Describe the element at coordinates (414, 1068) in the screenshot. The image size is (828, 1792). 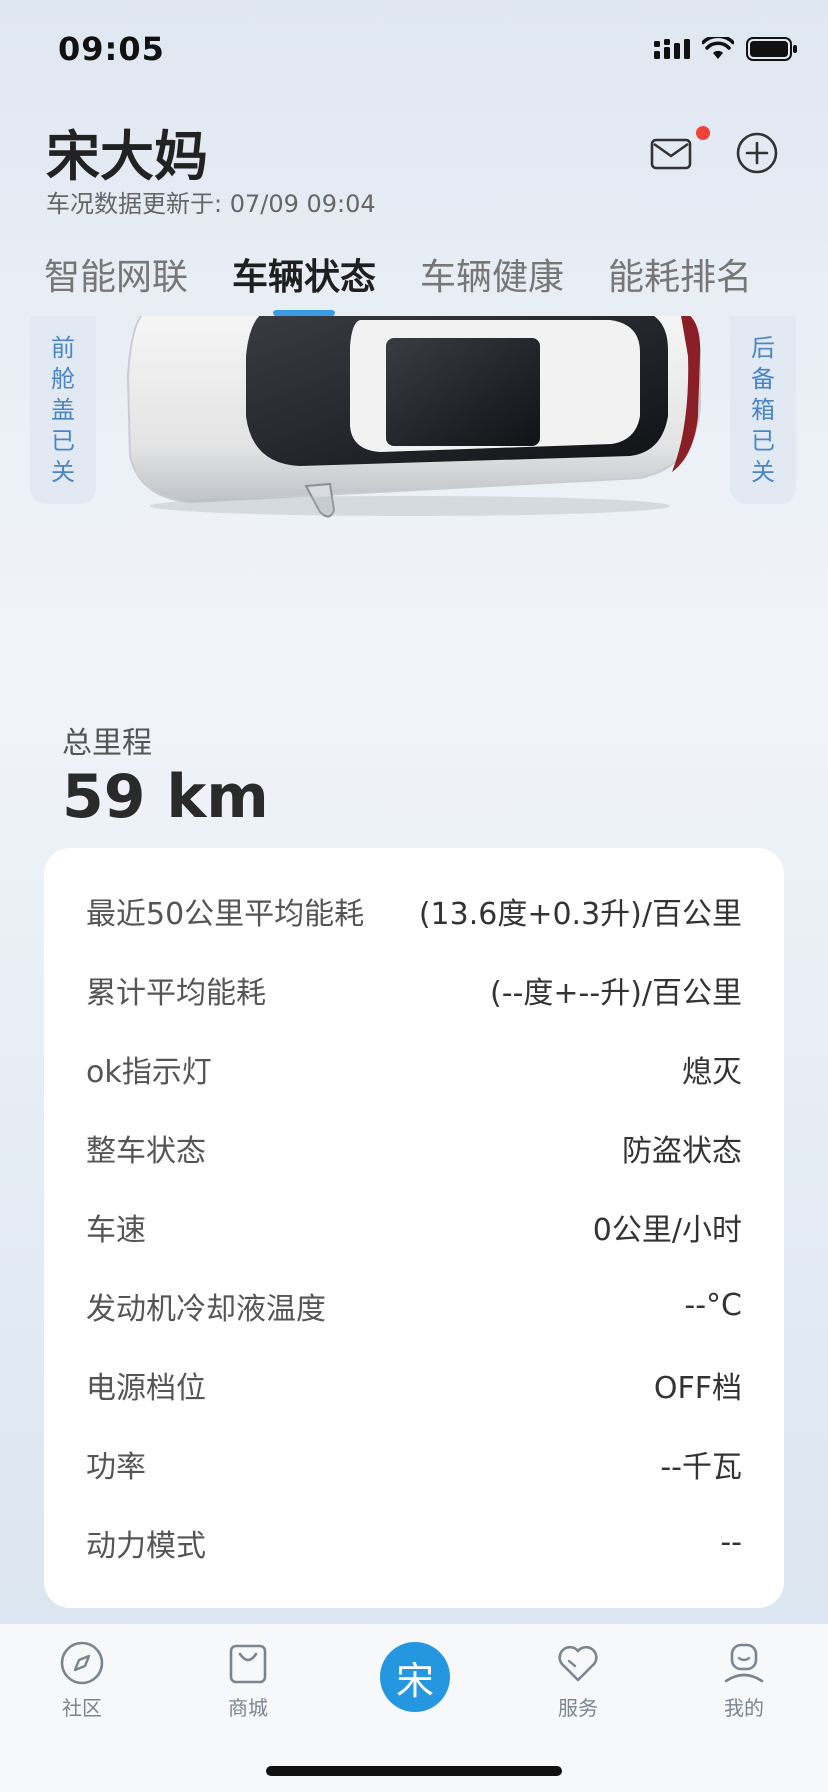
I see `stat-row: ok指示灯 熄灭` at that location.